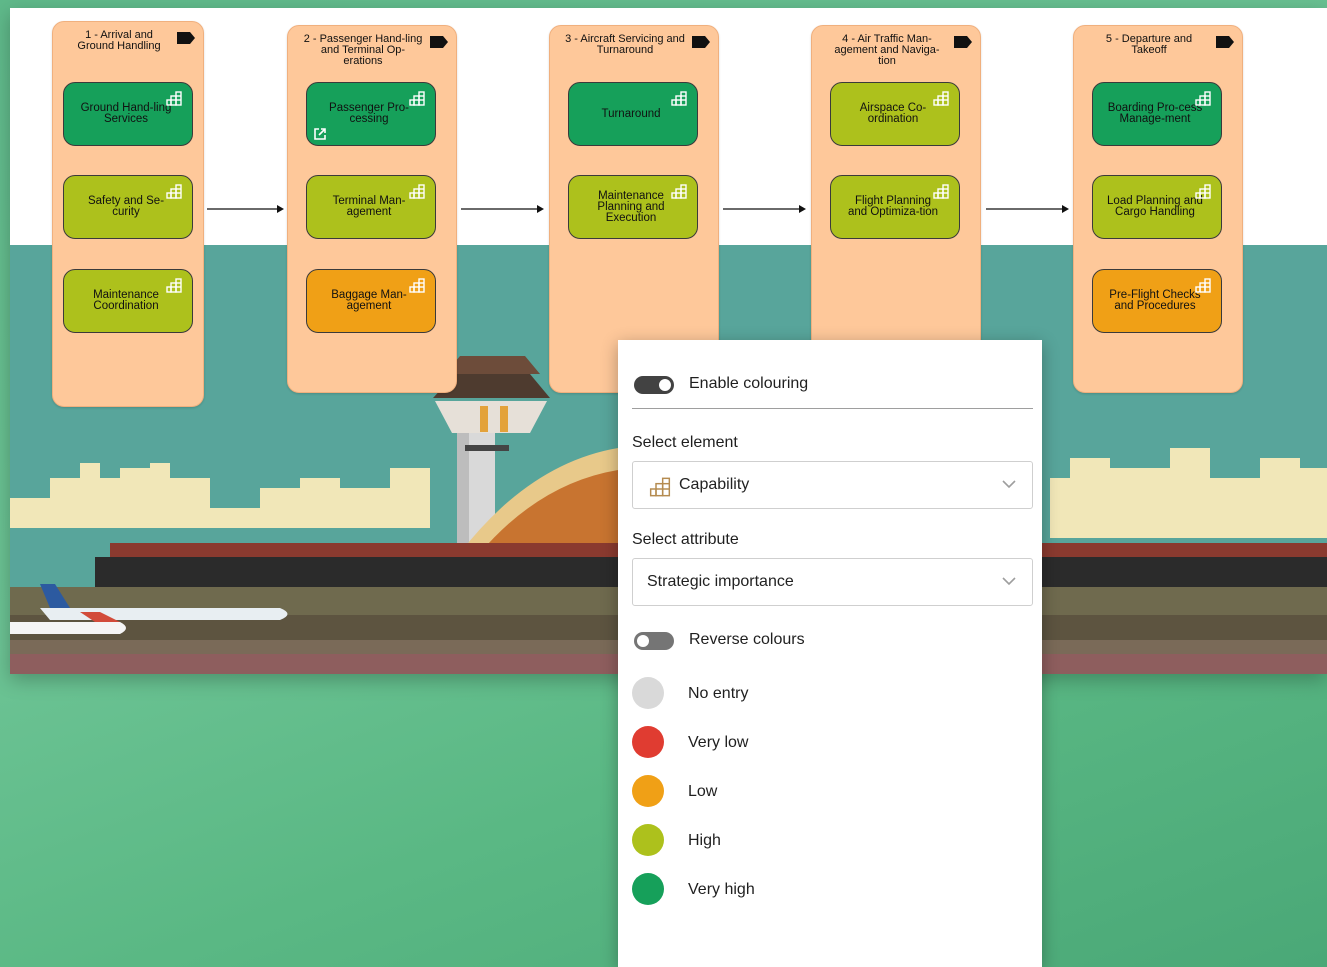 This screenshot has height=967, width=1327. What do you see at coordinates (654, 641) in the screenshot?
I see `reverse-colours-toggle` at bounding box center [654, 641].